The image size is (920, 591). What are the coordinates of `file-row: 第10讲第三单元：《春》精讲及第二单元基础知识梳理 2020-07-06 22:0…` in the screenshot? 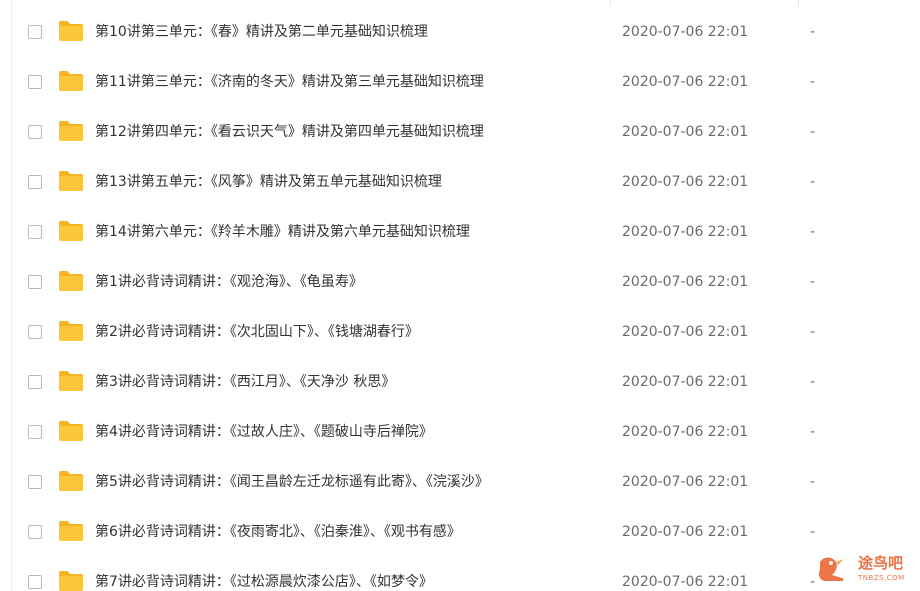 It's located at (460, 32).